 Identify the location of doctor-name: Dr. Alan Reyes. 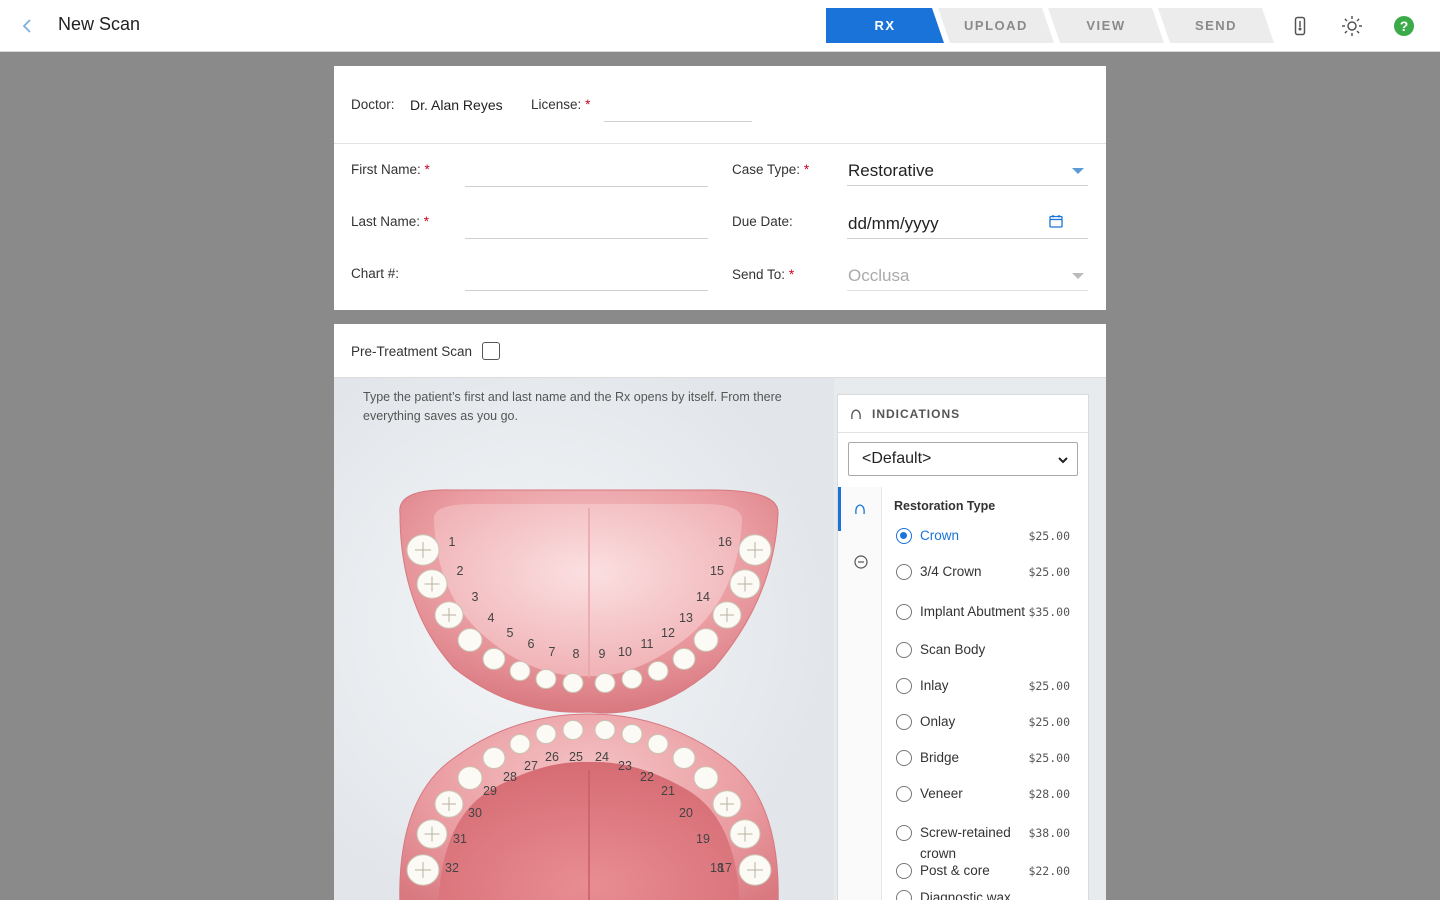
(456, 105).